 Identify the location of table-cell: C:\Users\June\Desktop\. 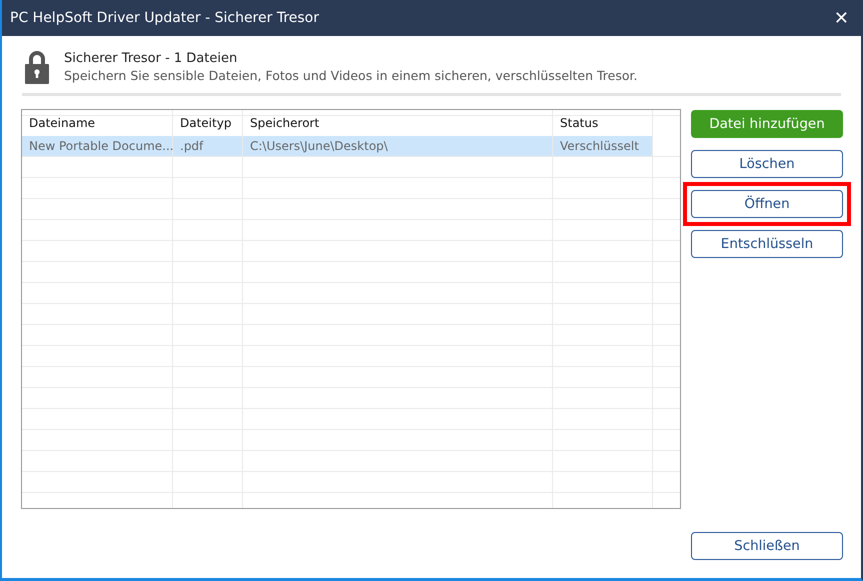
(398, 146).